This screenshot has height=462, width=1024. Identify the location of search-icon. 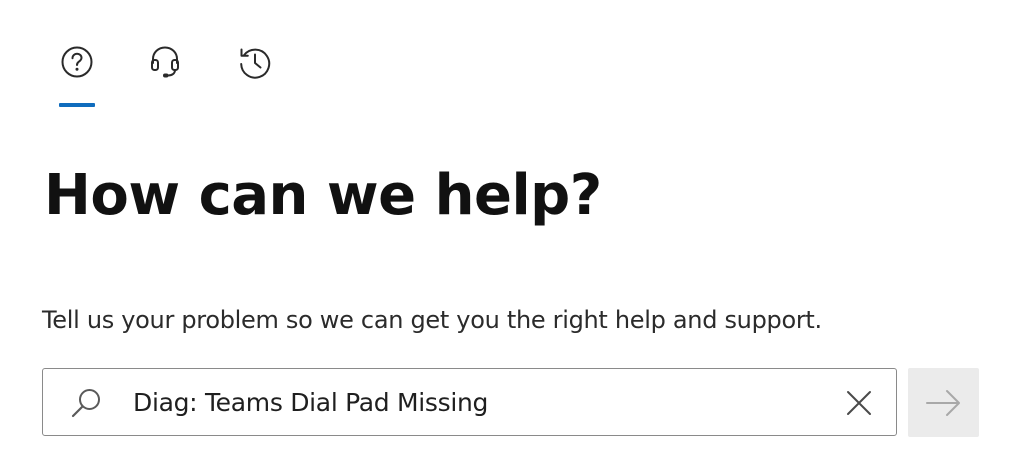
(85, 403).